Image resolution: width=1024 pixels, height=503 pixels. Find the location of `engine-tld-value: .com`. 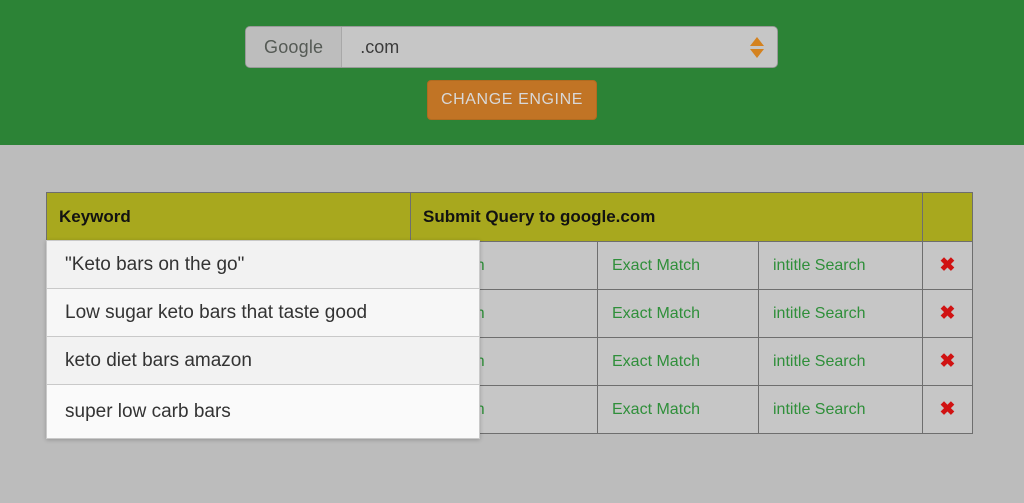

engine-tld-value: .com is located at coordinates (539, 47).